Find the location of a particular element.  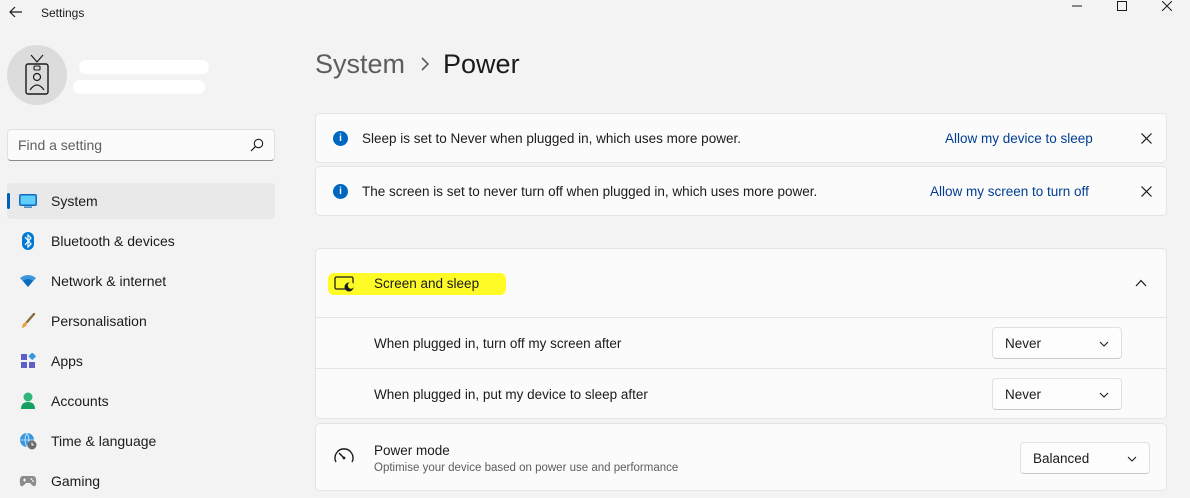

user-email: ••••••@•••••••••• is located at coordinates (139, 87).